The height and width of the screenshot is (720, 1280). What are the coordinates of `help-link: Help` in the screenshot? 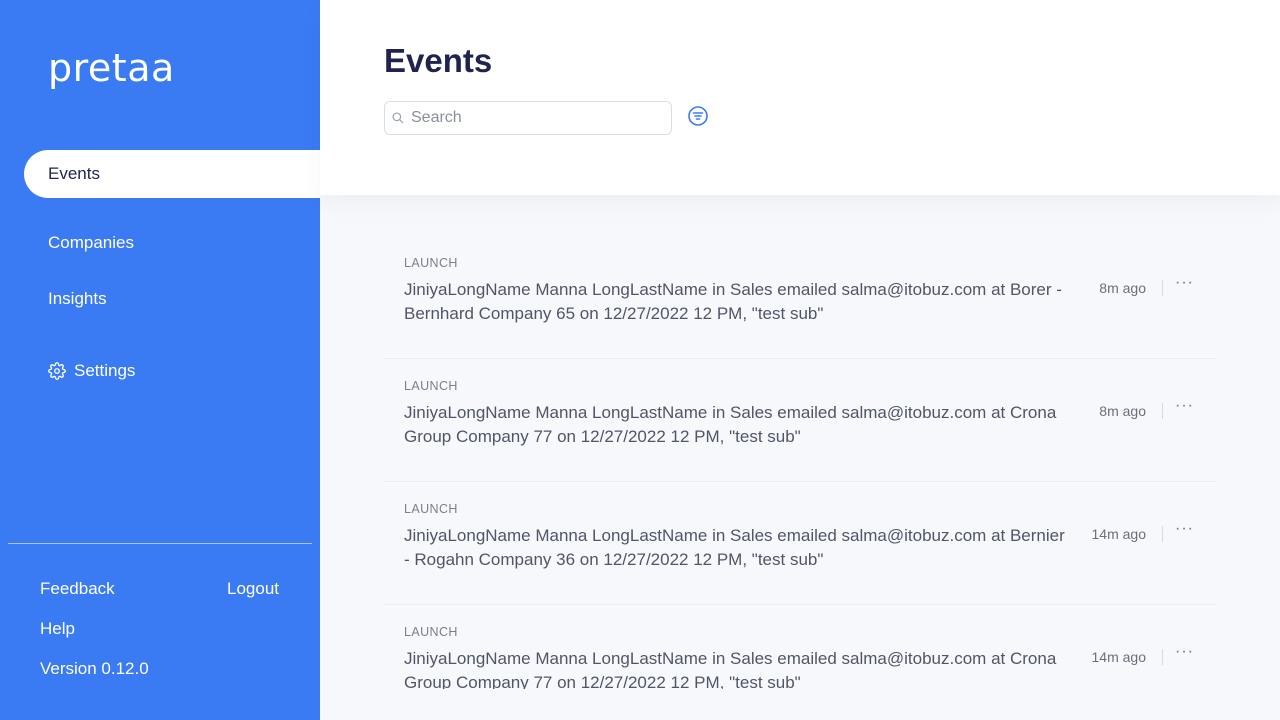 It's located at (57, 629).